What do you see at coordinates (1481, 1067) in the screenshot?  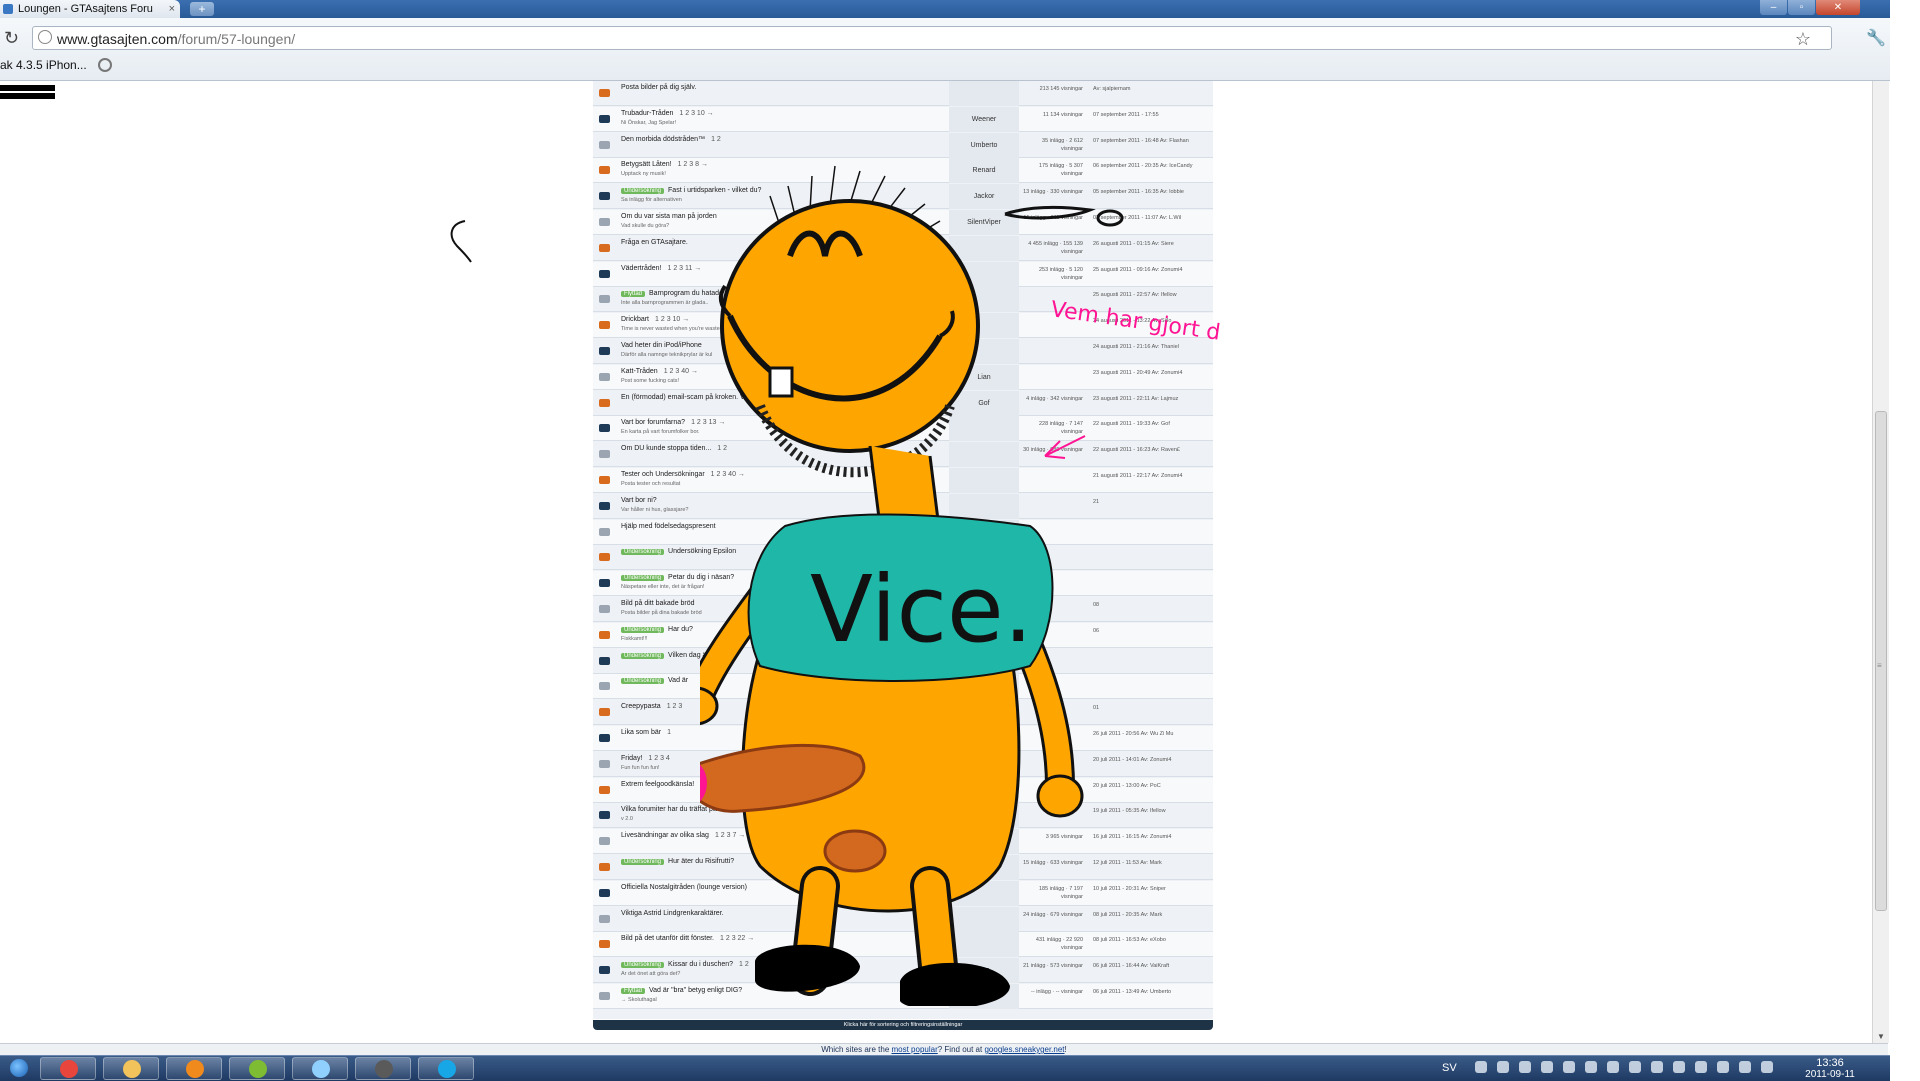 I see `tray-network-icon` at bounding box center [1481, 1067].